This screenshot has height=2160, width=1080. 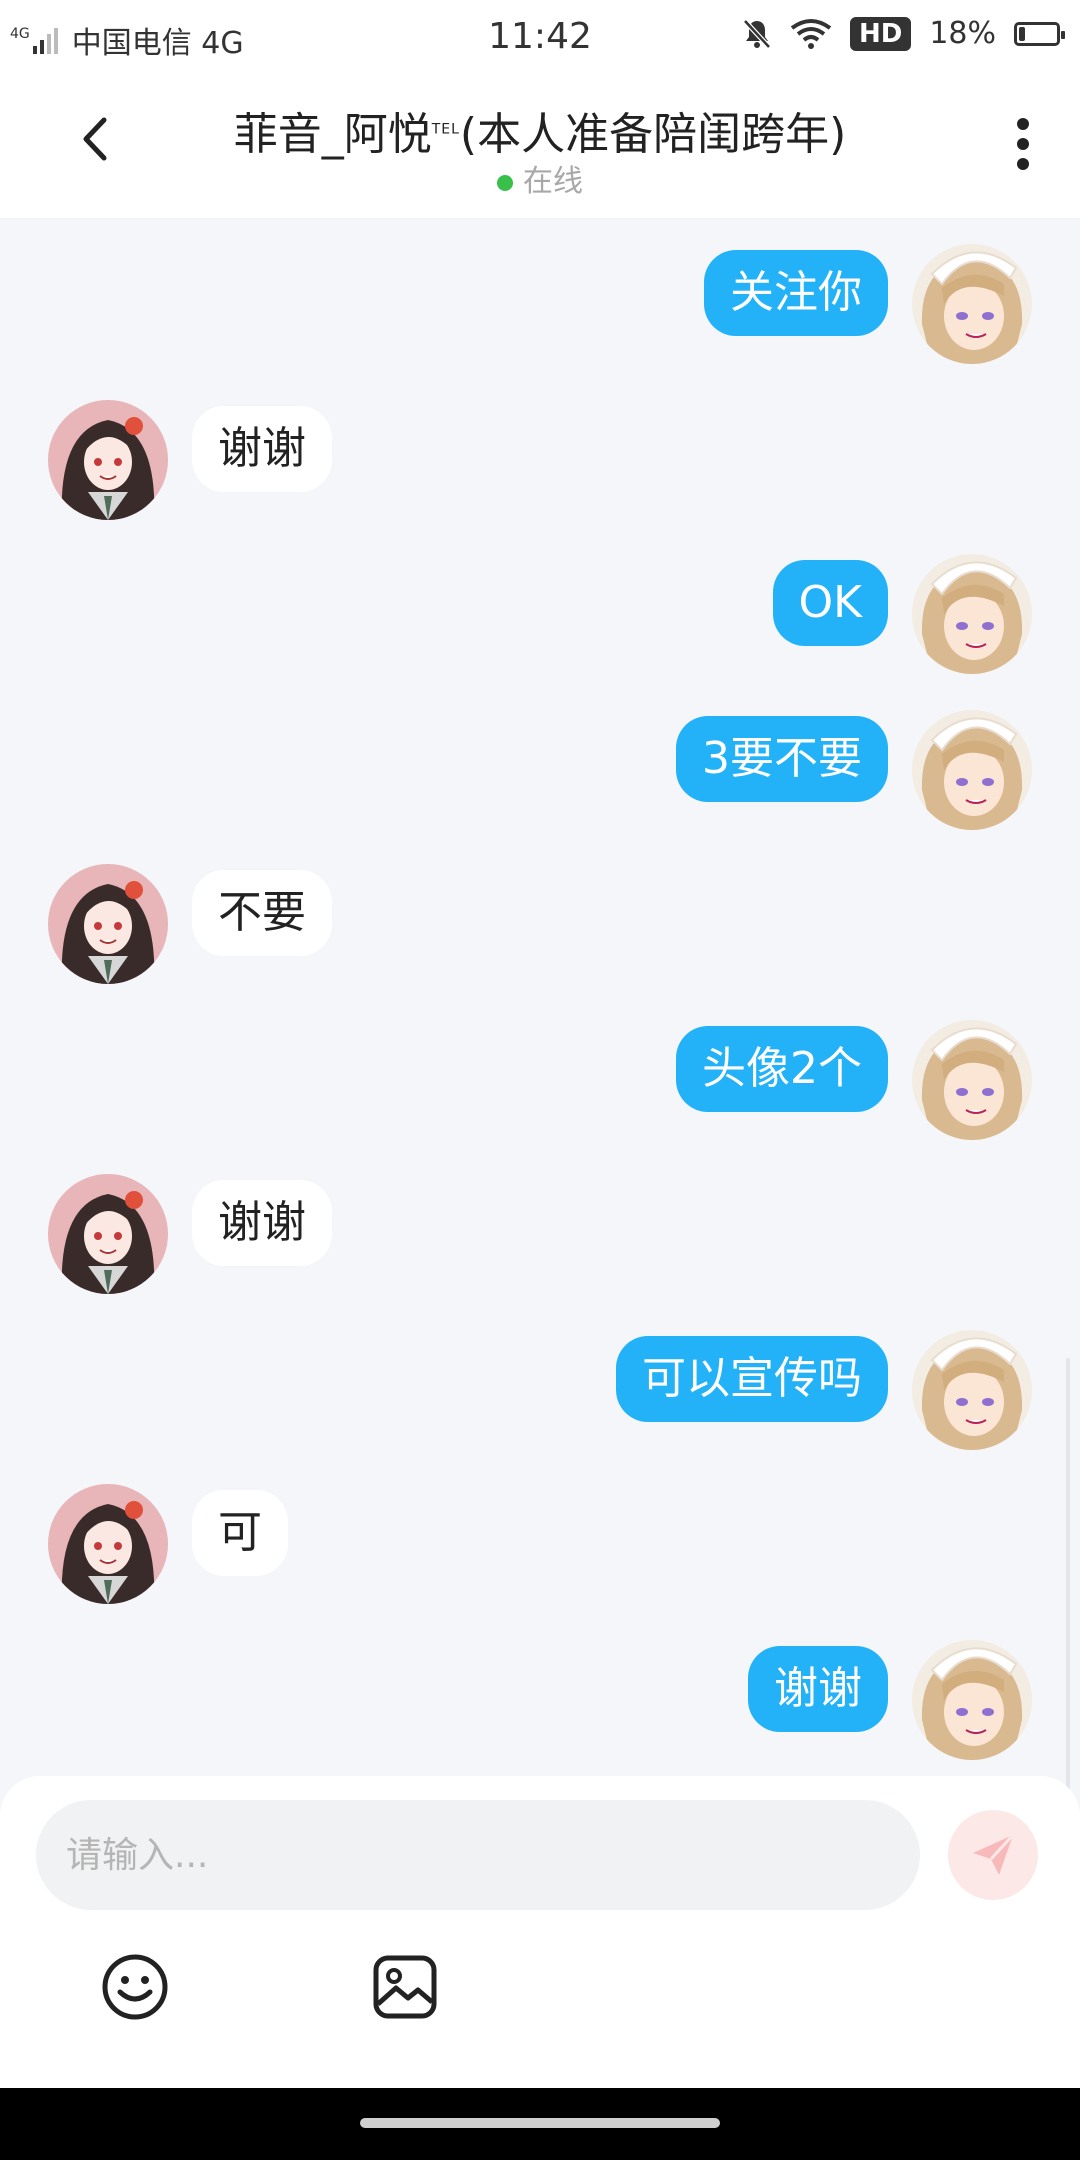 I want to click on message-input, so click(x=478, y=1855).